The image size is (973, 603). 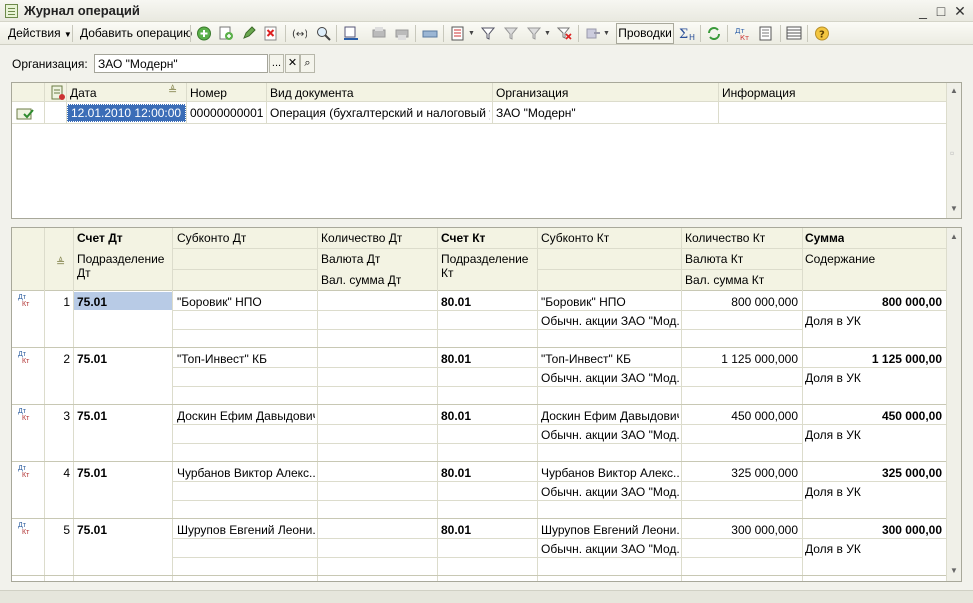 What do you see at coordinates (534, 33) in the screenshot?
I see `filter-history-icon` at bounding box center [534, 33].